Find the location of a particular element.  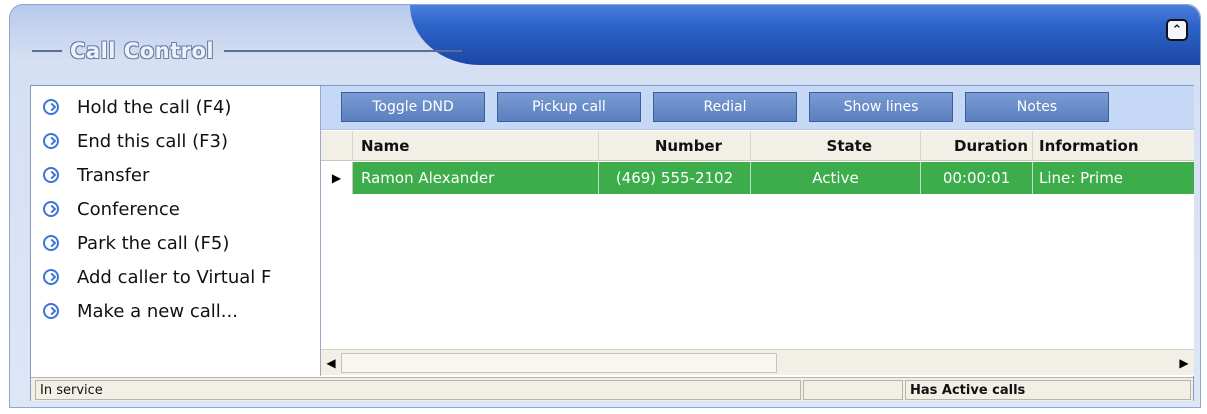

conference-icon is located at coordinates (51, 209).